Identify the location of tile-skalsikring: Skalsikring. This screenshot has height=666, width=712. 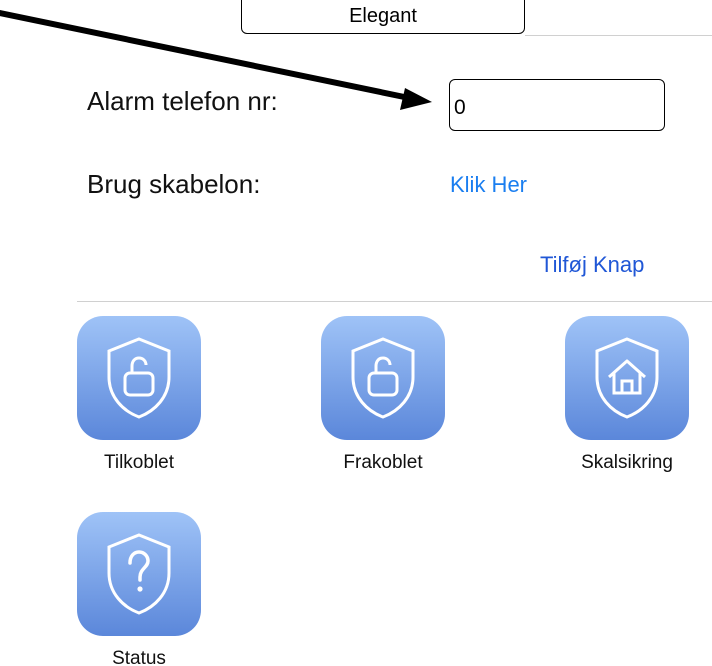
(627, 395).